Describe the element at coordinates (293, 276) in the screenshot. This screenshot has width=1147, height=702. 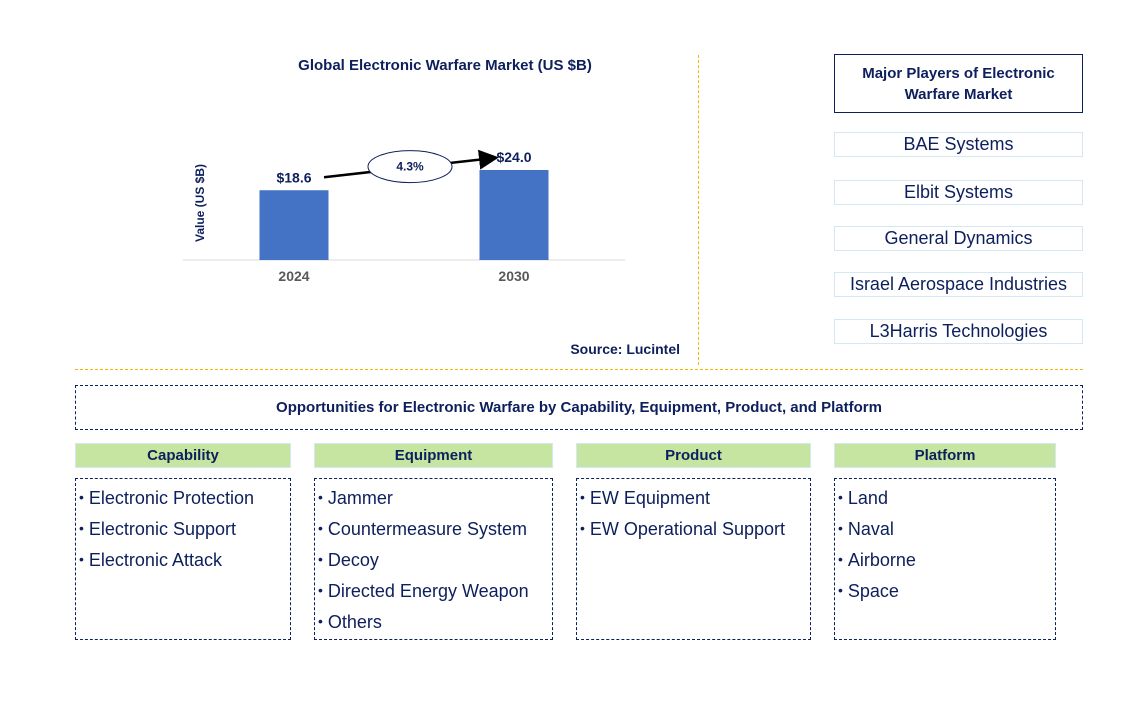
I see `x-tick-label-2024: 2024` at that location.